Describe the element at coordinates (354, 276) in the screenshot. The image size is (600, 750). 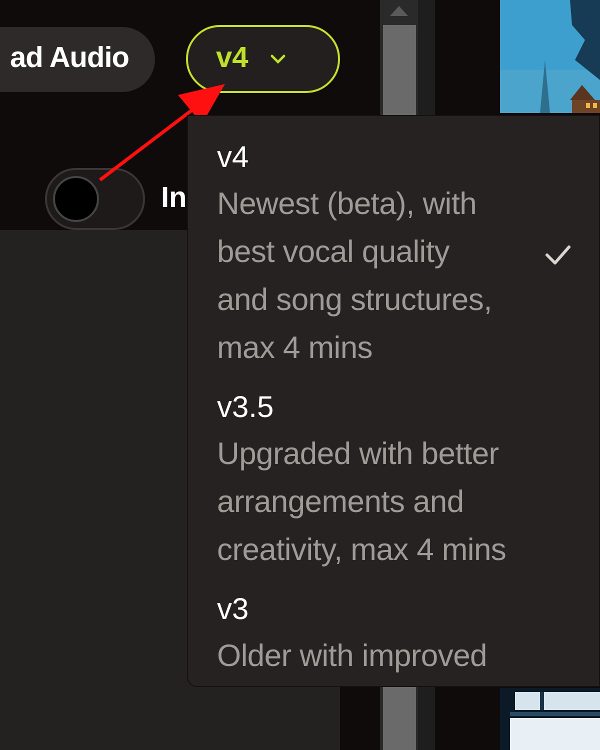
I see `menu-item-description: Newest (beta), with best vocal quality and song structures, max 4 mins` at that location.